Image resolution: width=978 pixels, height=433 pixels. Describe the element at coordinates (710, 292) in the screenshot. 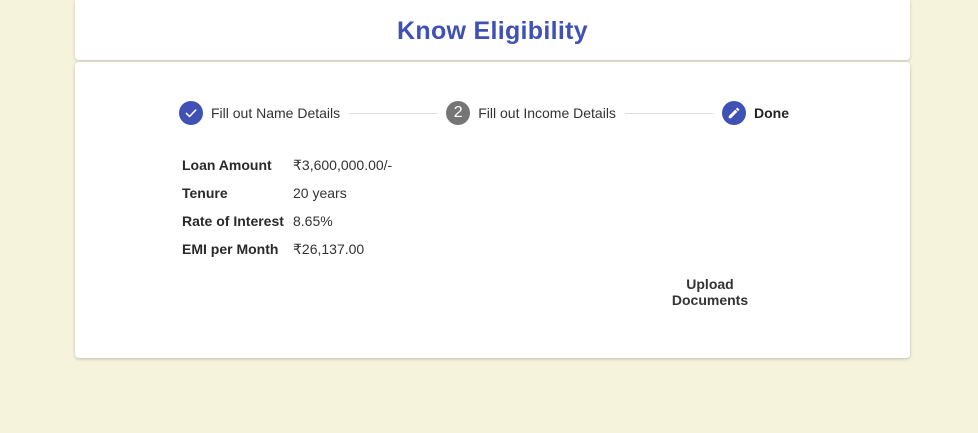

I see `upload-documents-button: Upload Documents` at that location.